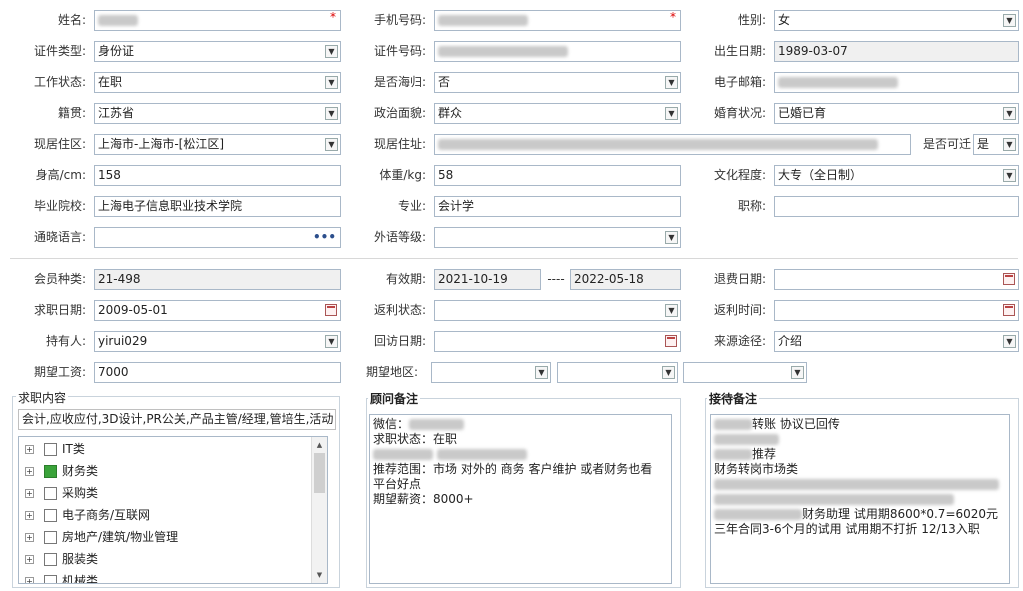  Describe the element at coordinates (217, 175) in the screenshot. I see `height-field: 158` at that location.